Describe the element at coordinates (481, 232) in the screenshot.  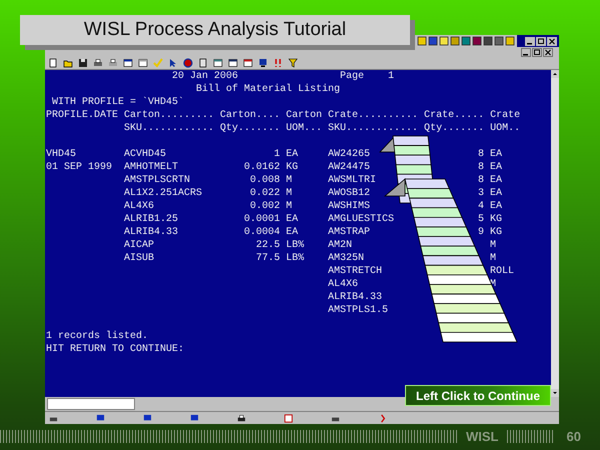
I see `quantity-cell: 9` at that location.